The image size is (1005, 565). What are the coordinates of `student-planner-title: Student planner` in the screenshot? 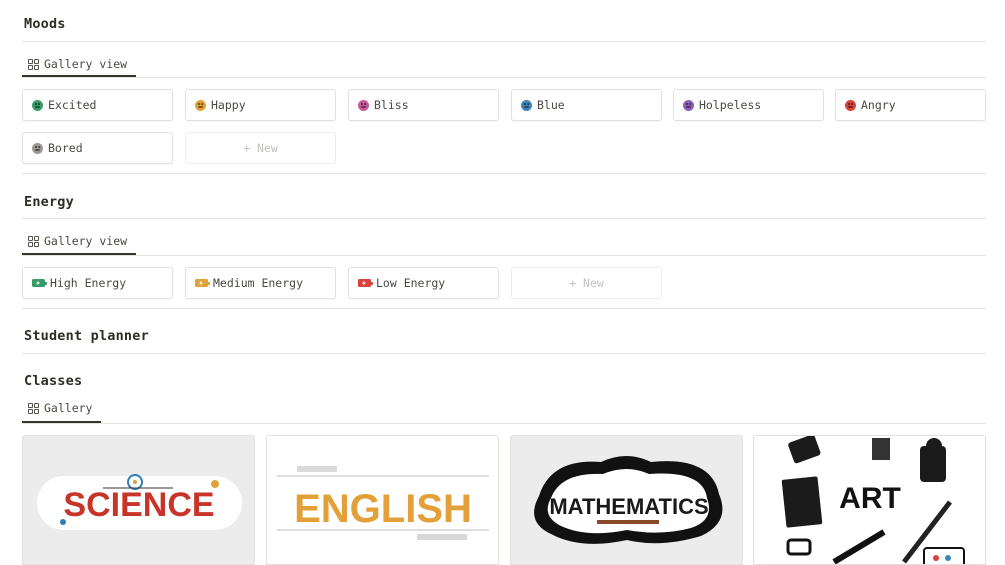 It's located at (86, 336).